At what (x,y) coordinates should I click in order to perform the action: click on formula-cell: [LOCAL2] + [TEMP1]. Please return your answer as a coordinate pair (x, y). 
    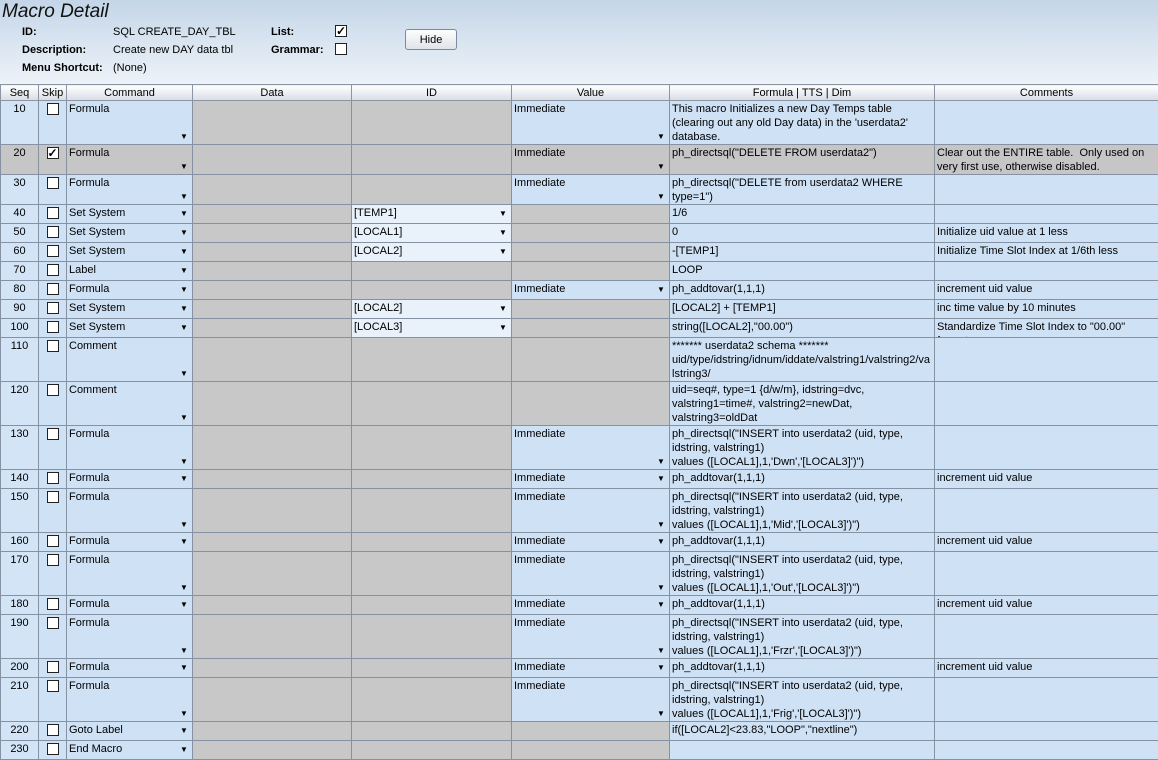
    Looking at the image, I should click on (802, 309).